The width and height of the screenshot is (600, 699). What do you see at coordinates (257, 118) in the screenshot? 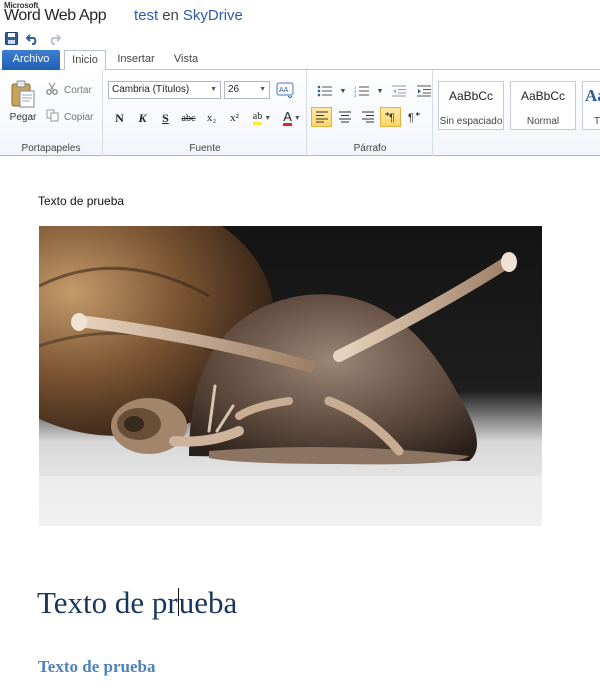
I see `highlight-label: ab` at bounding box center [257, 118].